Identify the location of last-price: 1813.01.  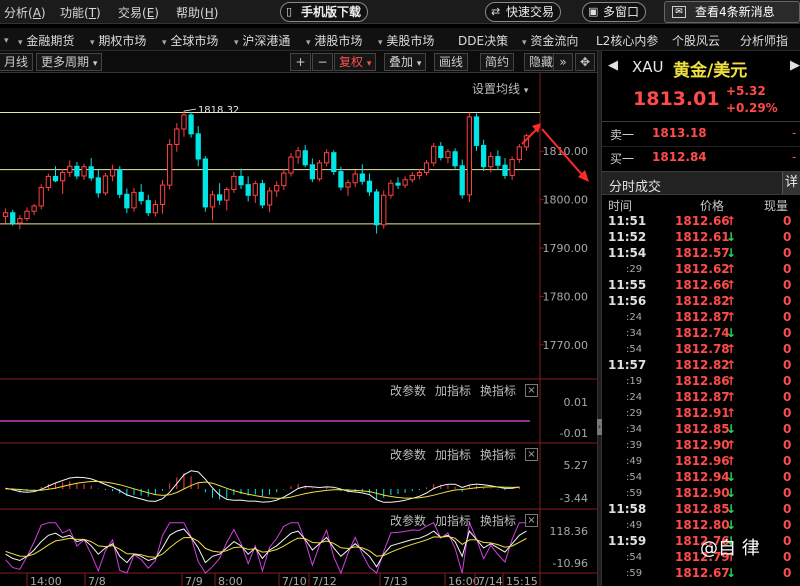
(676, 99).